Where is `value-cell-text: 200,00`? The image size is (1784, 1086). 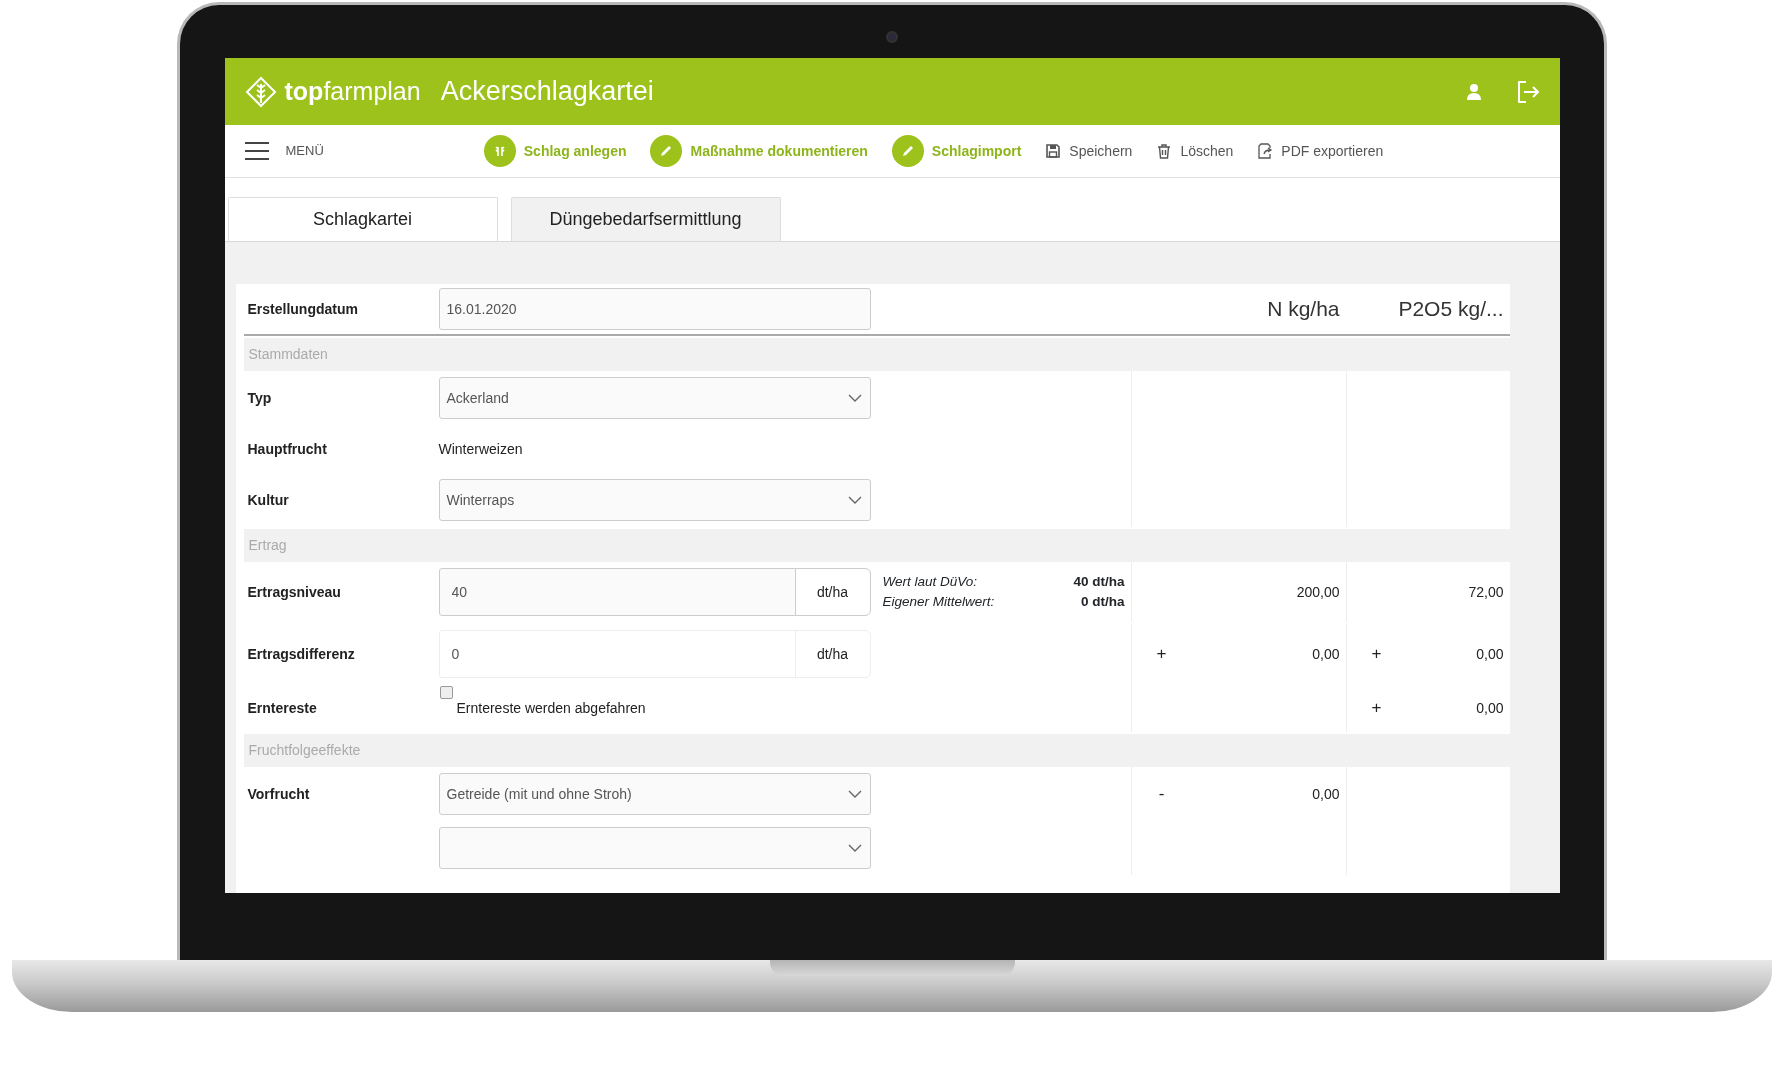 value-cell-text: 200,00 is located at coordinates (1318, 592).